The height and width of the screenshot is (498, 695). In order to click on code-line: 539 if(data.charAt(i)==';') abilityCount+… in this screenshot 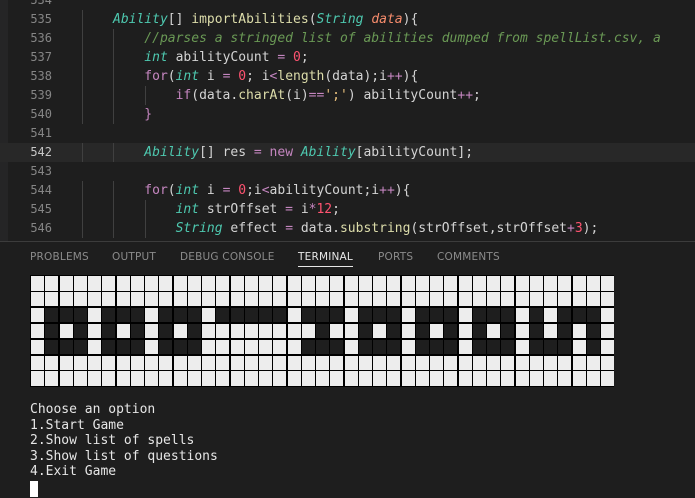, I will do `click(347, 95)`.